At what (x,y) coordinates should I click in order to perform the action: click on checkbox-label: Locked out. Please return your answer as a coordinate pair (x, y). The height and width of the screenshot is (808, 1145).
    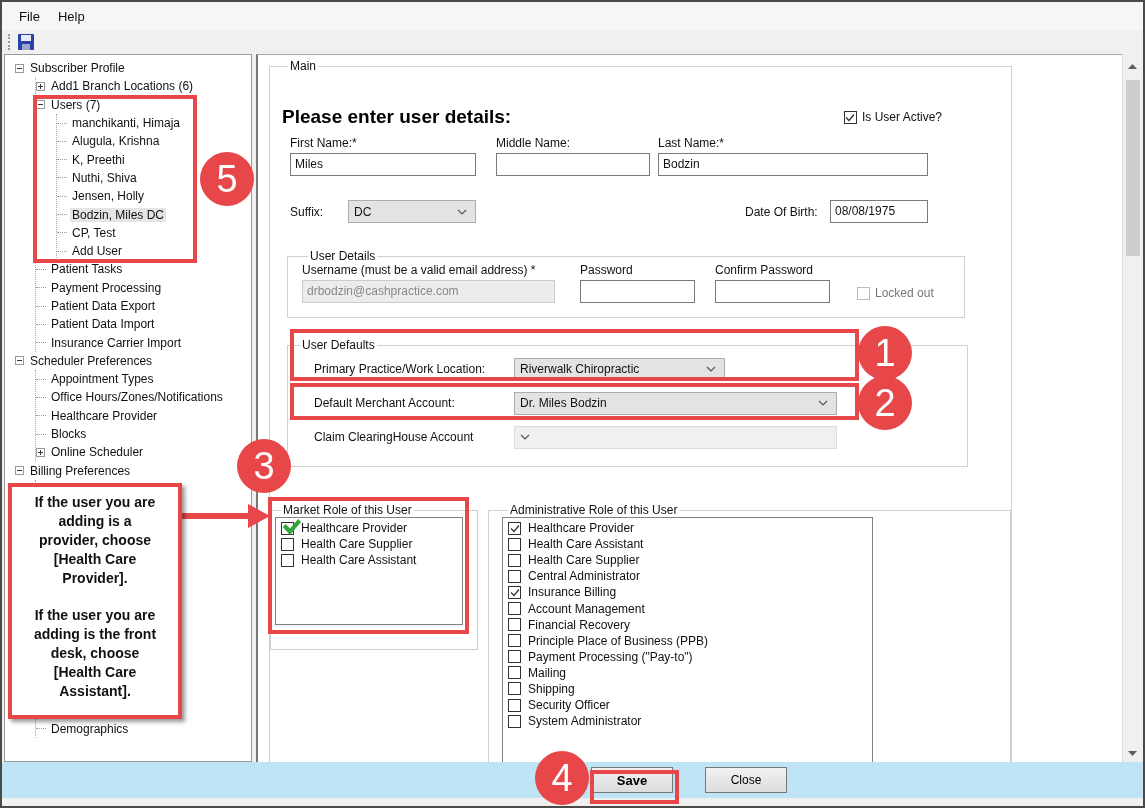
    Looking at the image, I should click on (904, 293).